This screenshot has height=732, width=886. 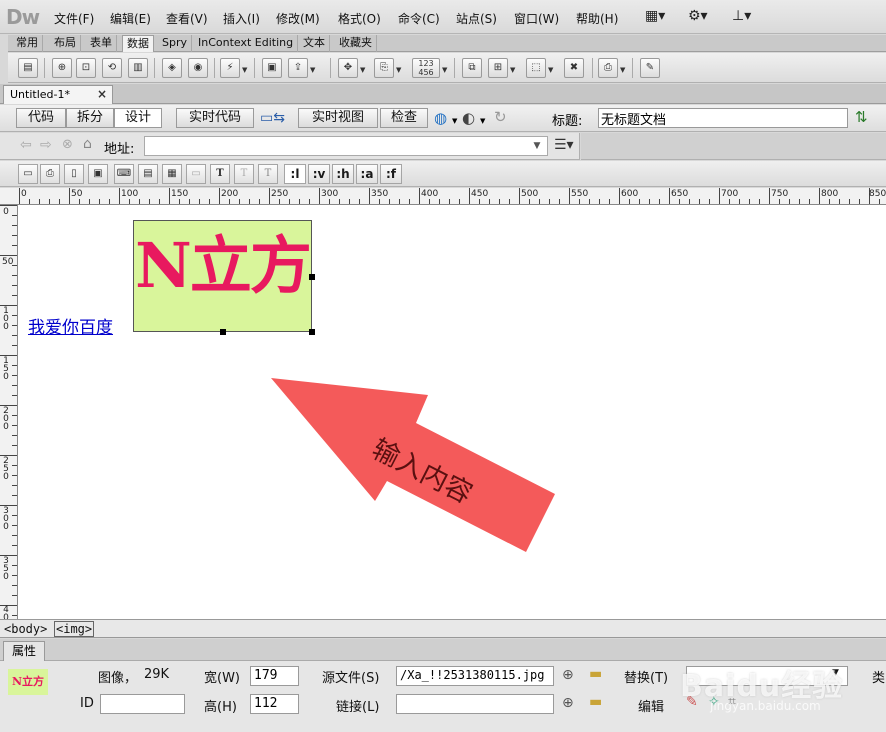 What do you see at coordinates (244, 174) in the screenshot?
I see `text-size-decrease-icon: T` at bounding box center [244, 174].